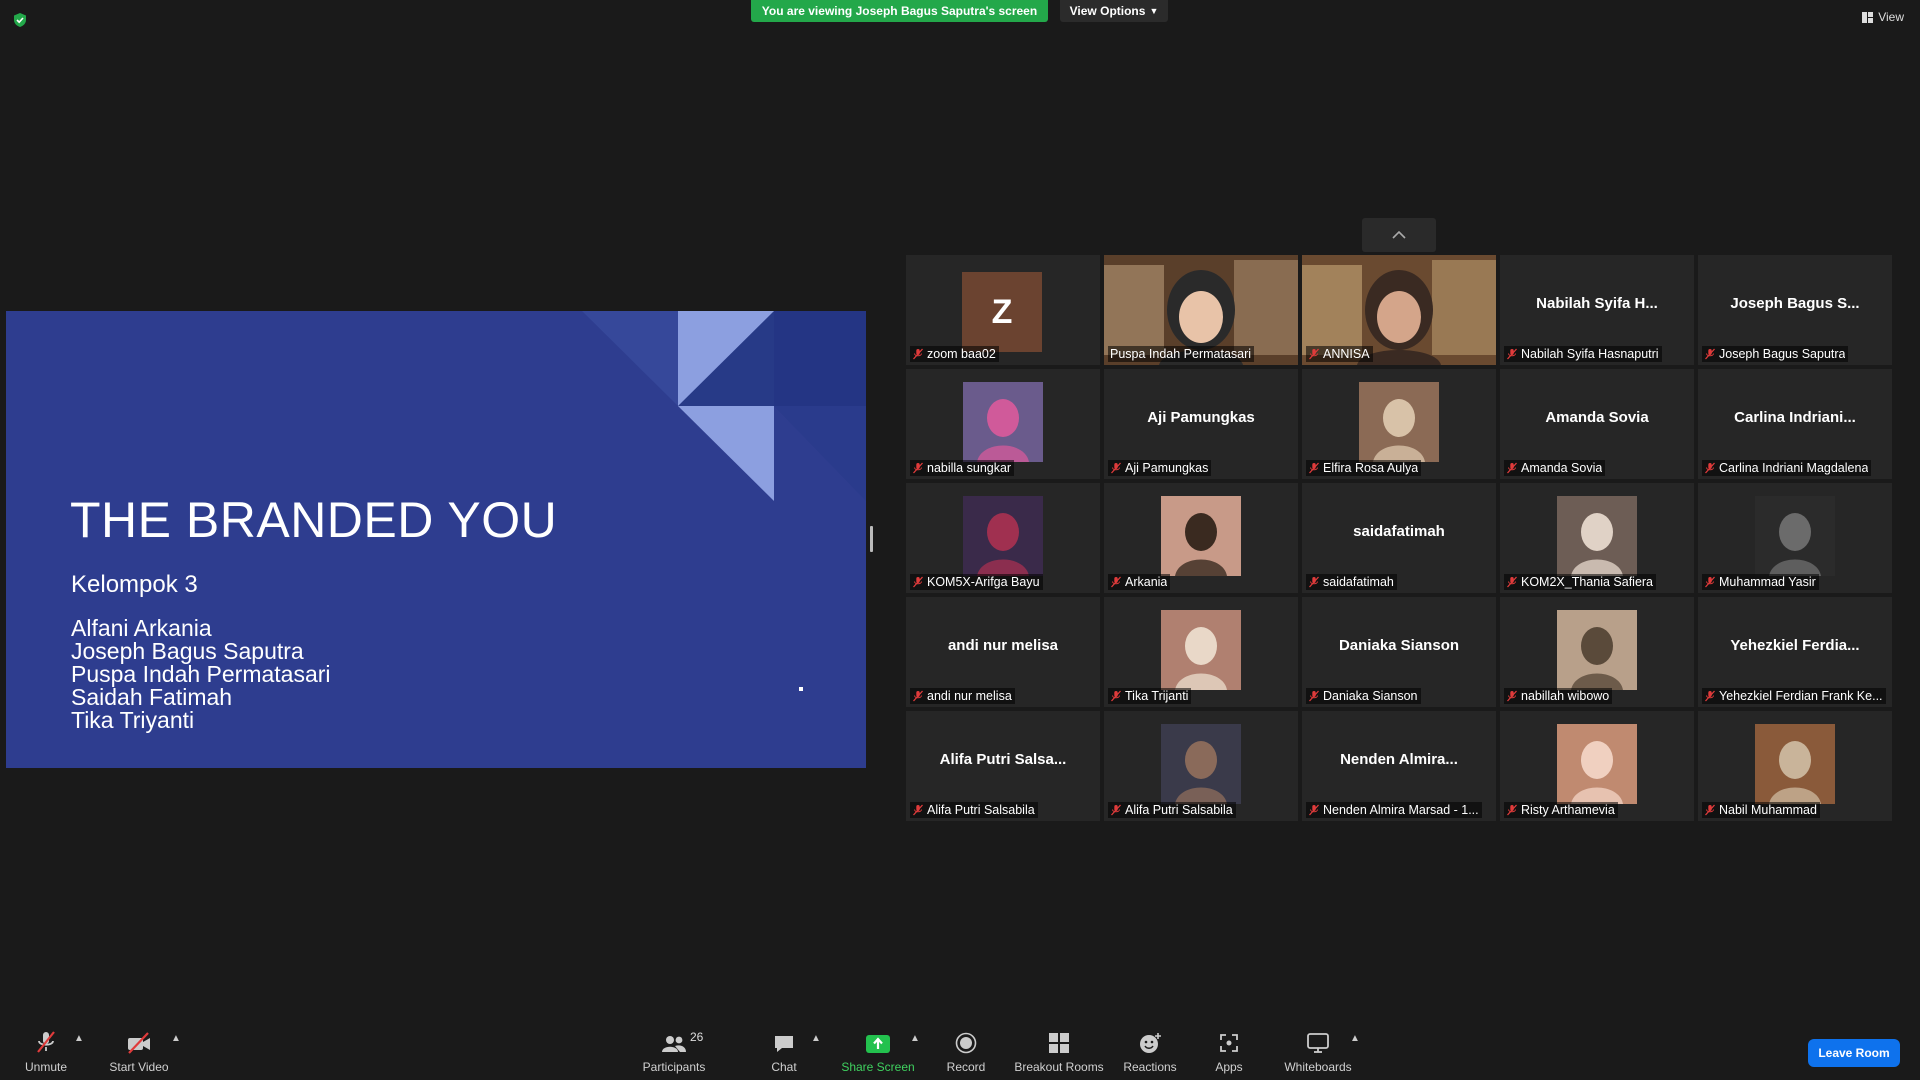 The image size is (1920, 1080). Describe the element at coordinates (1597, 417) in the screenshot. I see `participant-display-name: Amanda Sovia` at that location.